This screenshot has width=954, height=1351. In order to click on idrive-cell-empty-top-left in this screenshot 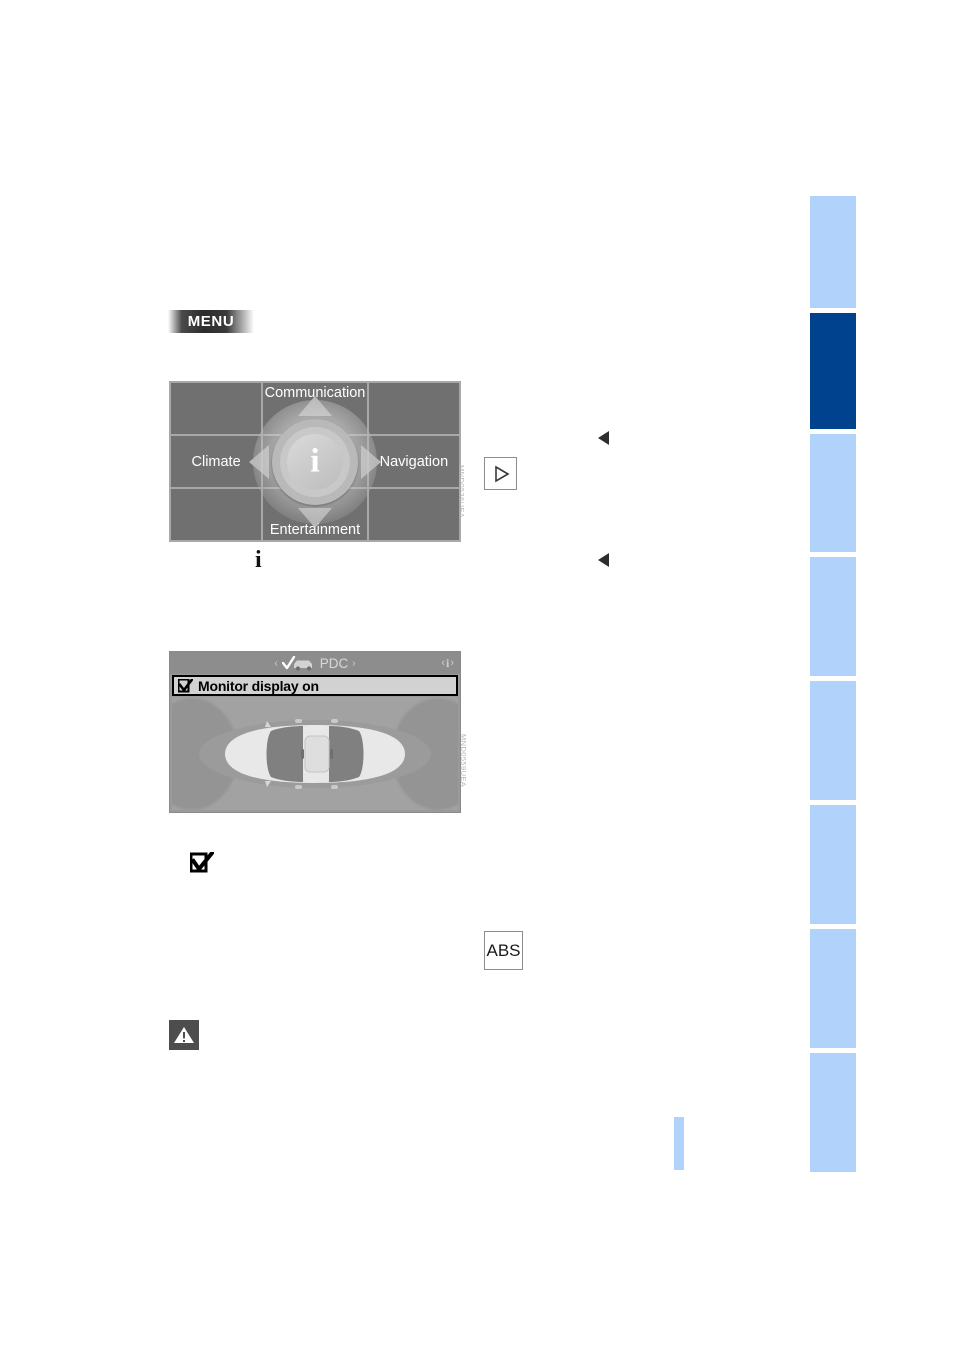, I will do `click(216, 408)`.